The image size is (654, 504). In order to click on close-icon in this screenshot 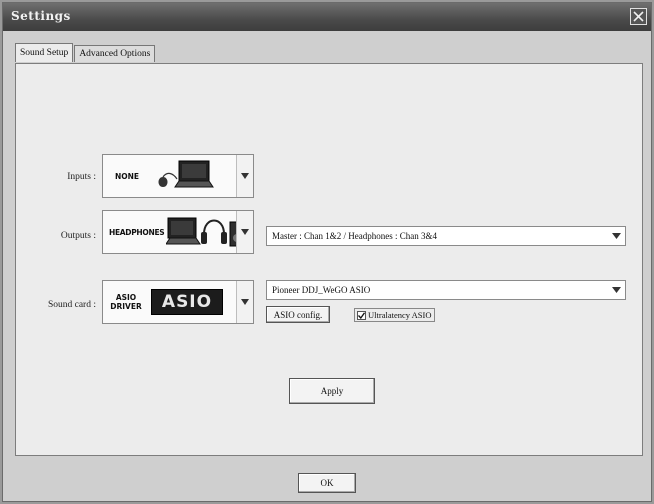, I will do `click(638, 16)`.